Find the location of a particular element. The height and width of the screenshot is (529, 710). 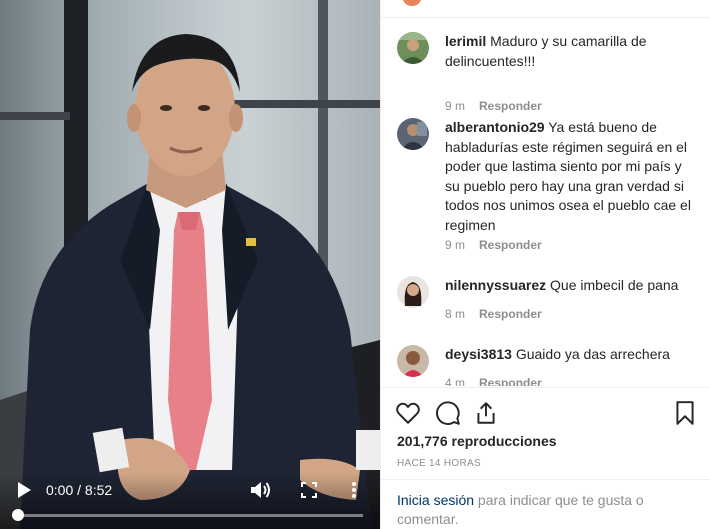

more-vertical-icon is located at coordinates (354, 490).